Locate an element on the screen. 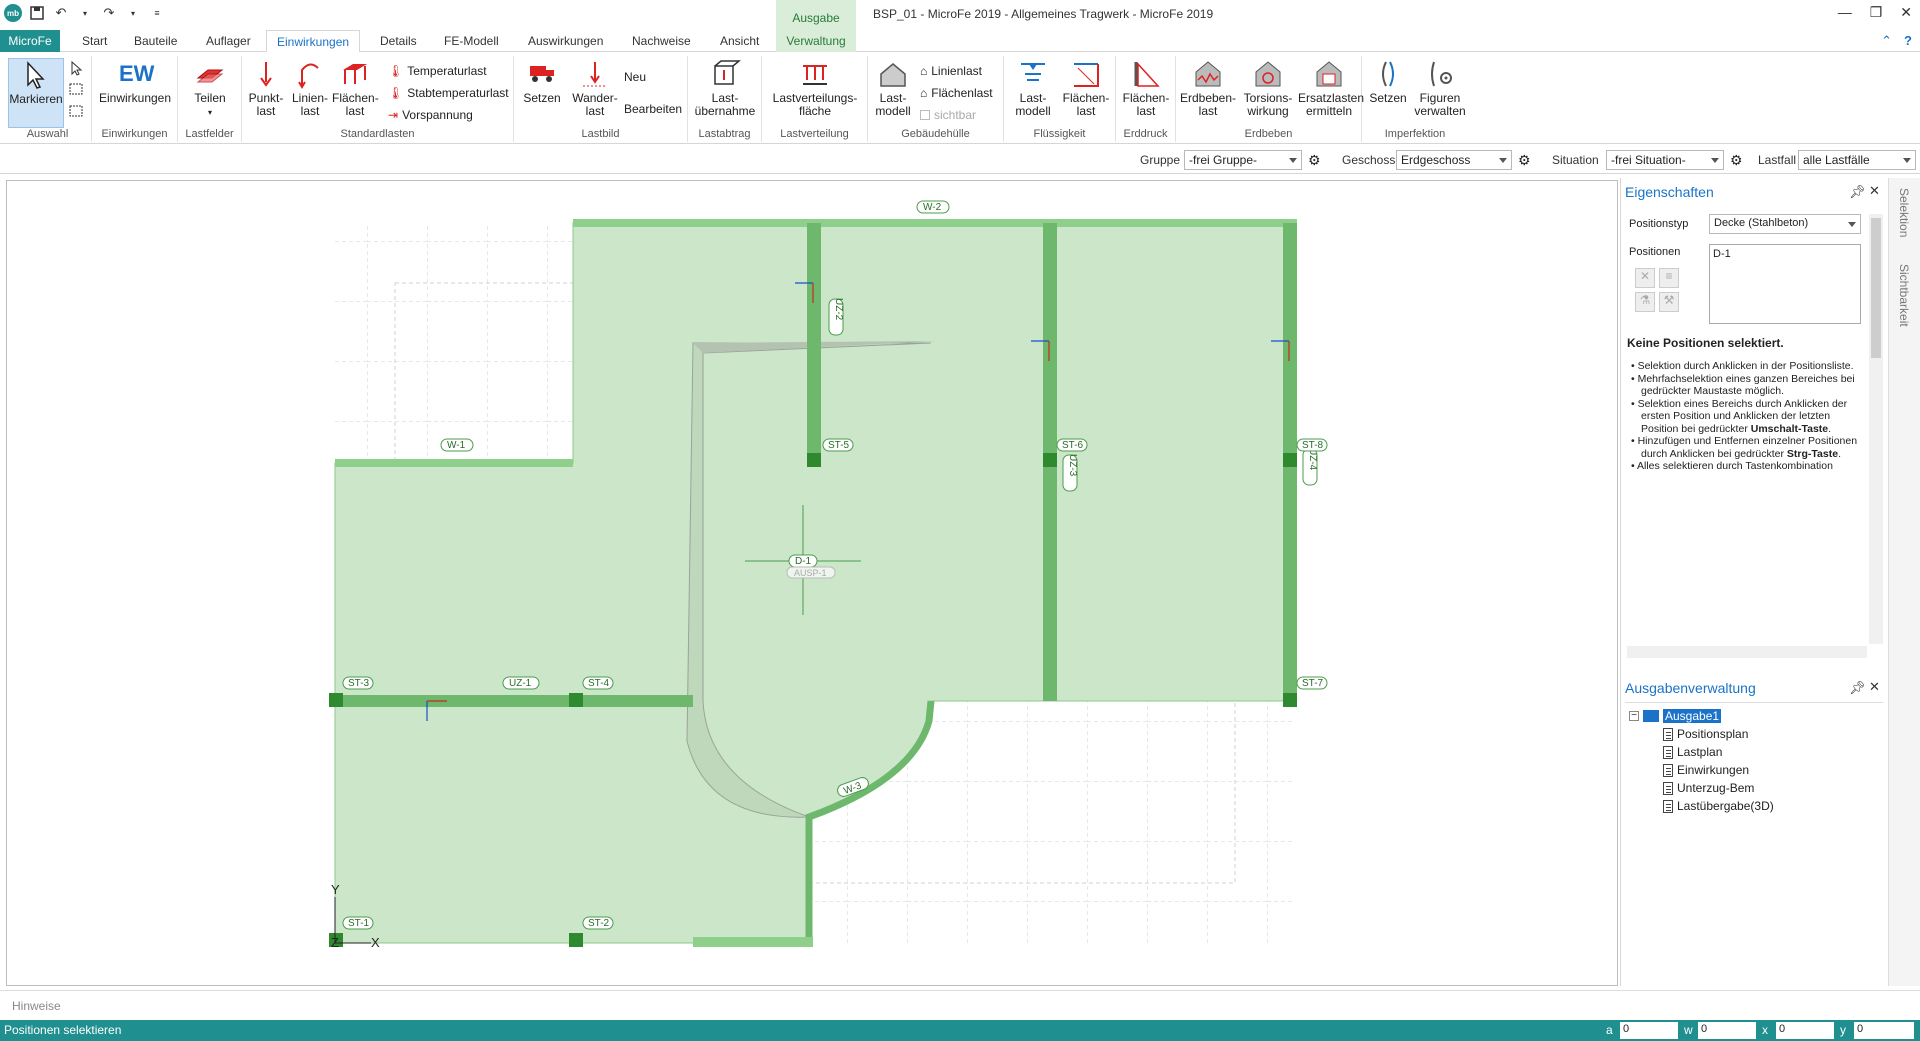 The image size is (1920, 1041). gruppe-select: -frei Gruppe- is located at coordinates (1243, 160).